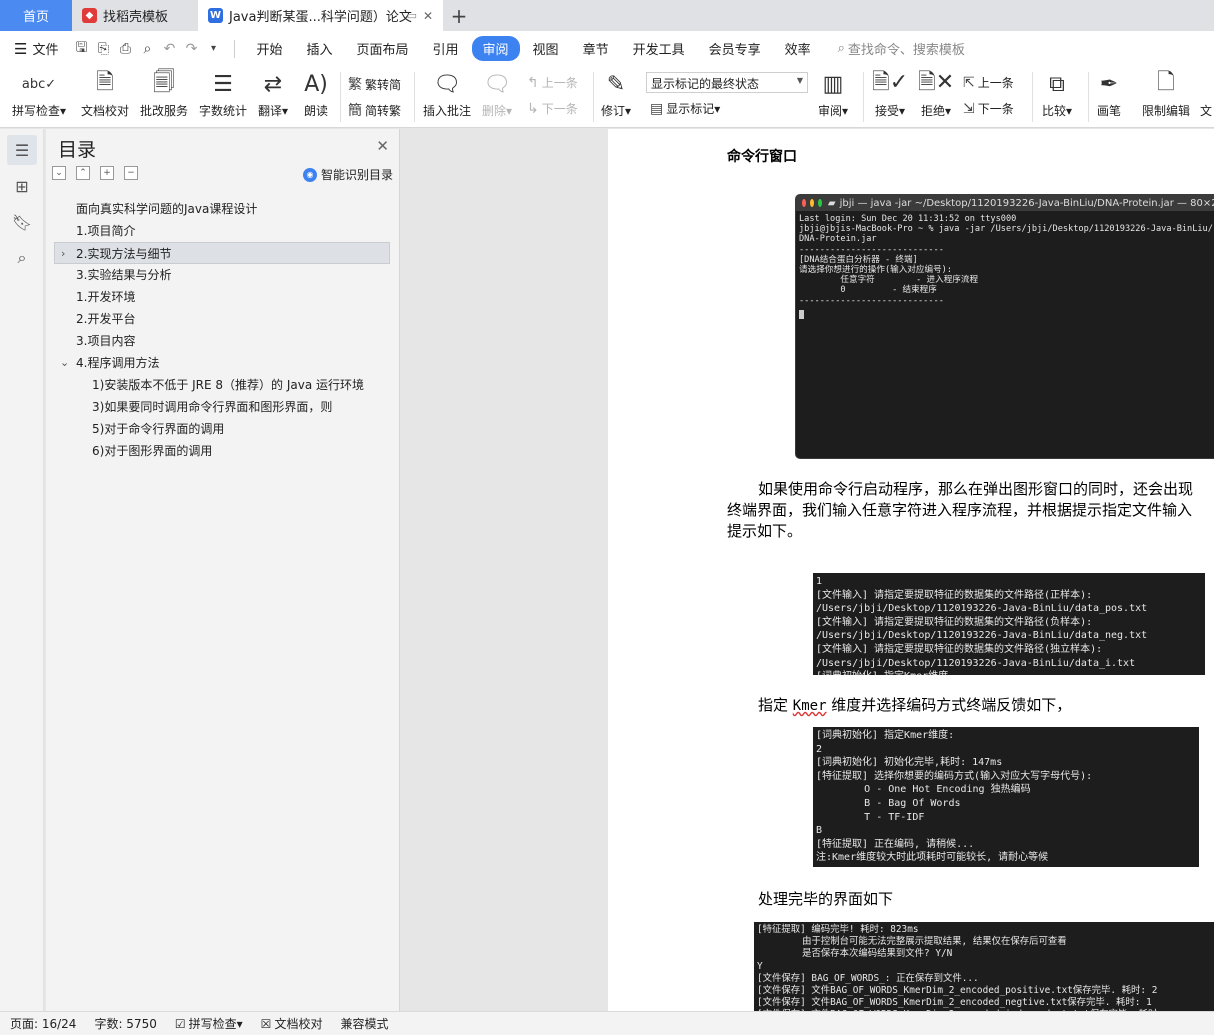 The width and height of the screenshot is (1214, 1035). Describe the element at coordinates (59, 173) in the screenshot. I see `collapse-all-icon: ⌄` at that location.